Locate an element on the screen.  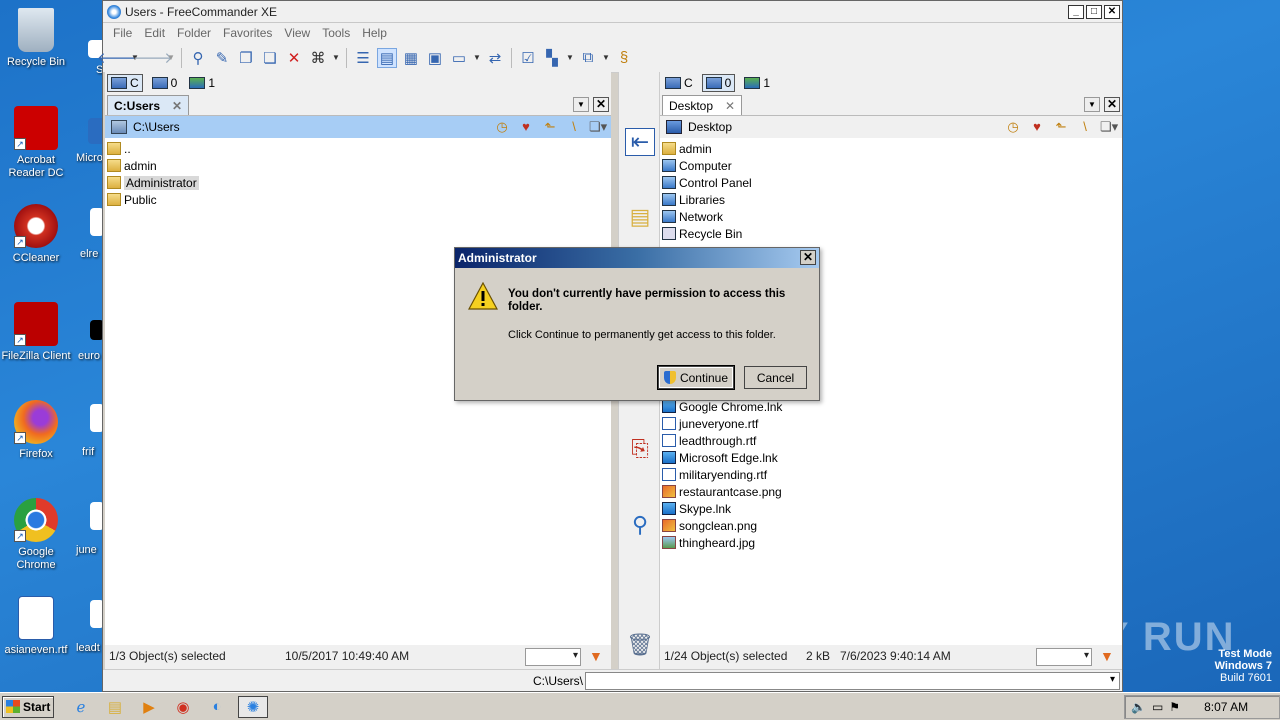
desktop-icon-firefox: ↗ Firefox is located at coordinates (36, 430).